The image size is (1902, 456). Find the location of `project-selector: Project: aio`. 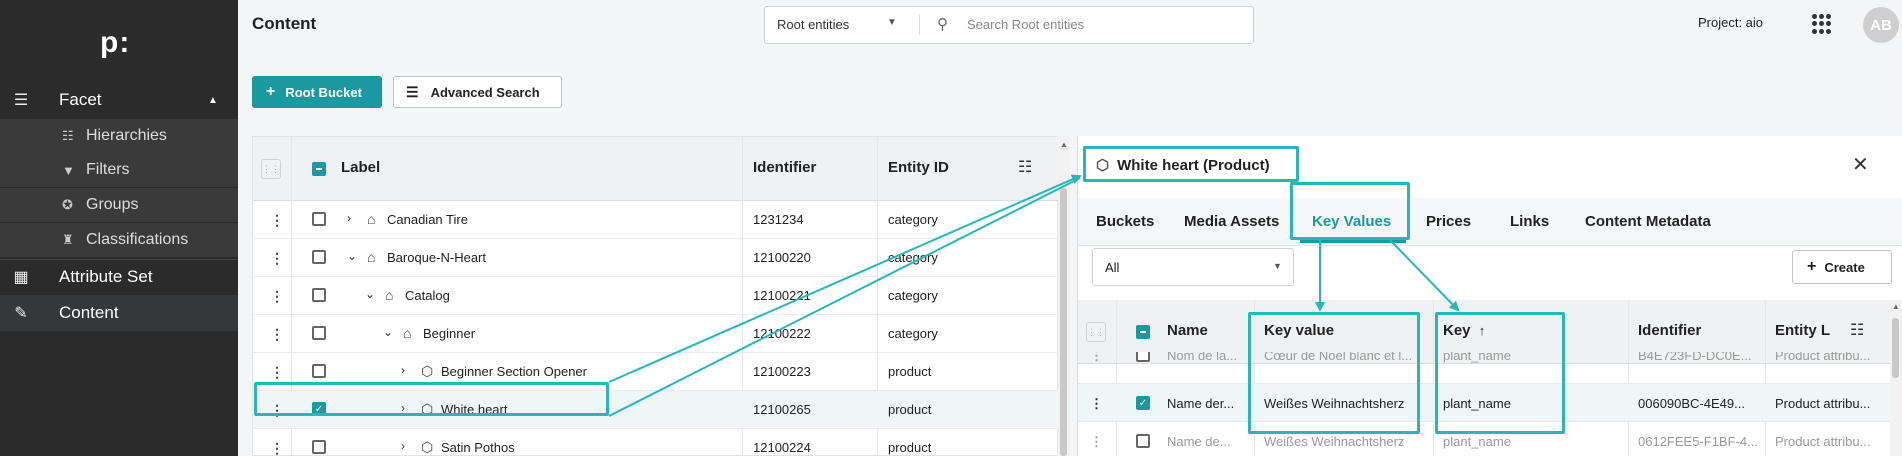

project-selector: Project: aio is located at coordinates (1730, 22).